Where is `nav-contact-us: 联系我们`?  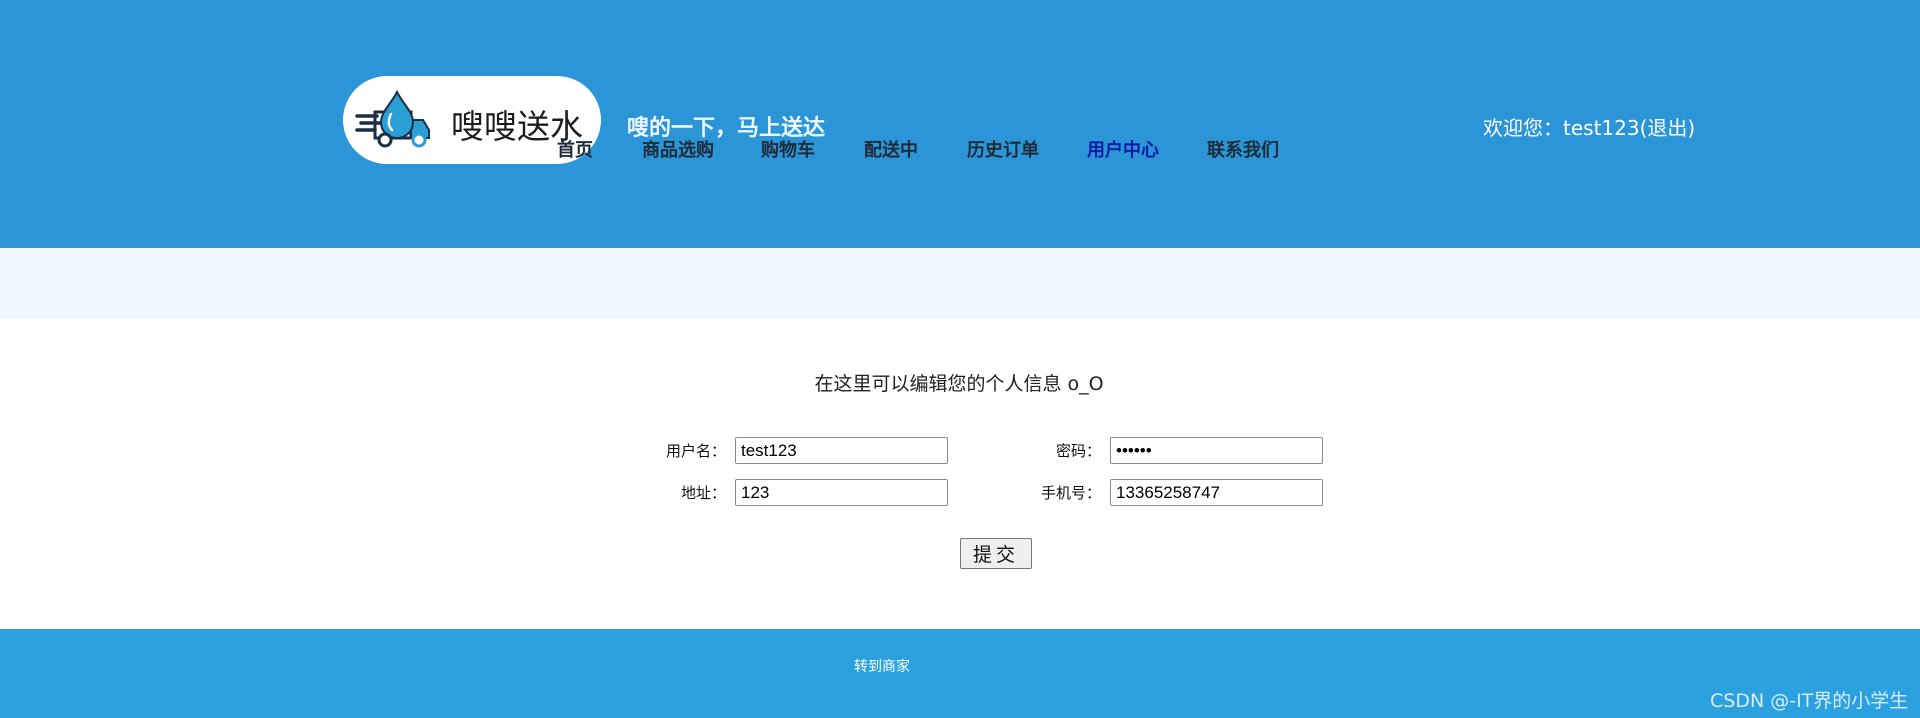
nav-contact-us: 联系我们 is located at coordinates (1243, 149).